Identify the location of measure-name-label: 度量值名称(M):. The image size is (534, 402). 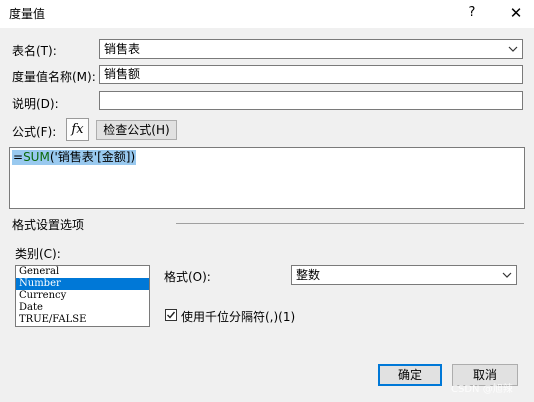
(54, 77).